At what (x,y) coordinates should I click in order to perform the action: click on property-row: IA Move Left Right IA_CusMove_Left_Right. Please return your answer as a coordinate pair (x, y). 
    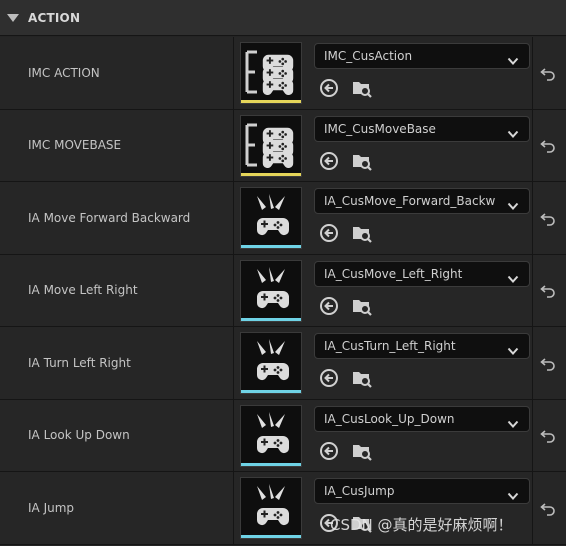
    Looking at the image, I should click on (283, 290).